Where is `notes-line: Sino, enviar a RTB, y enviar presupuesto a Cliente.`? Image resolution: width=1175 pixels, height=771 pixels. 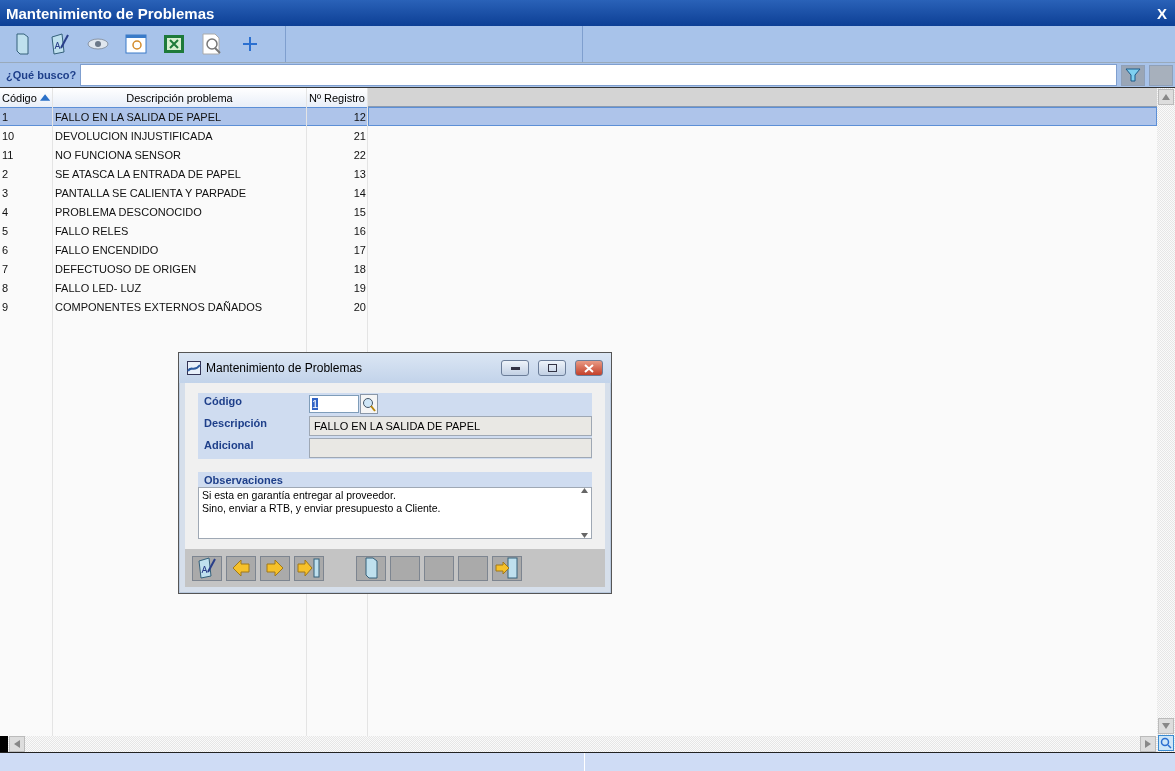 notes-line: Sino, enviar a RTB, y enviar presupuesto a Cliente. is located at coordinates (322, 508).